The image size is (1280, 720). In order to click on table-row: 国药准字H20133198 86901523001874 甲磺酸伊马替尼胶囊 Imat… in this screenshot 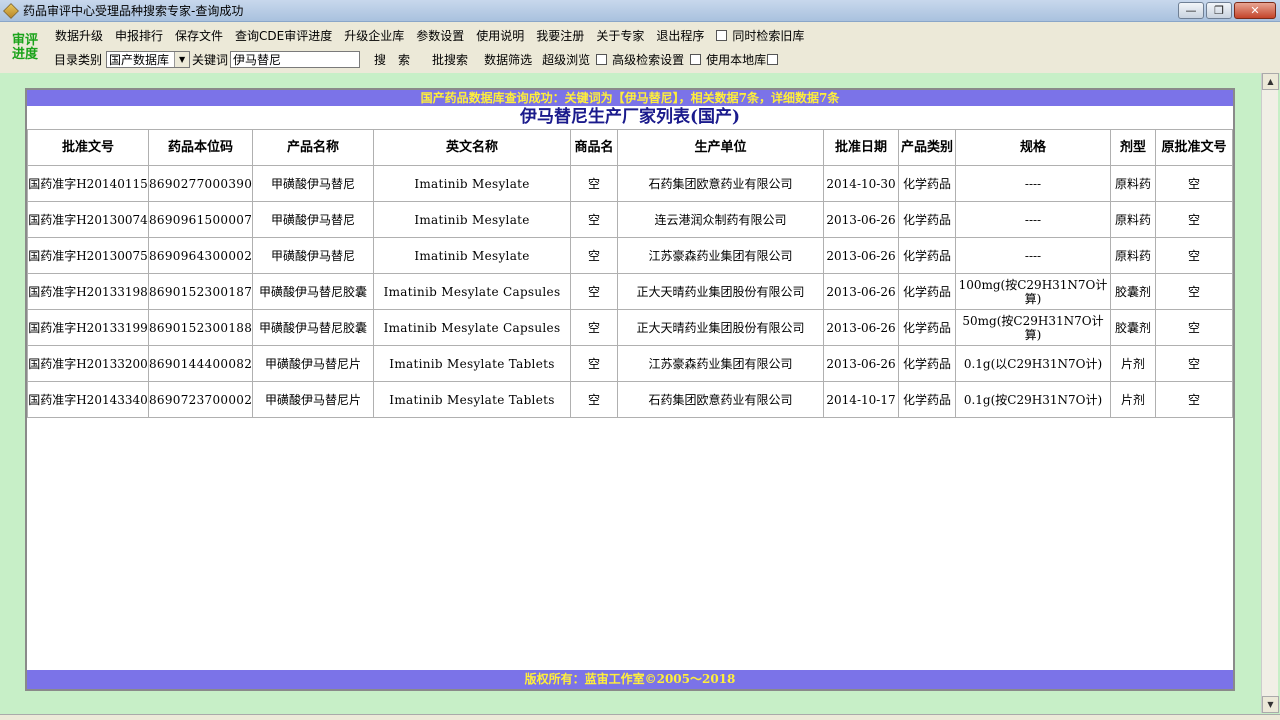, I will do `click(630, 291)`.